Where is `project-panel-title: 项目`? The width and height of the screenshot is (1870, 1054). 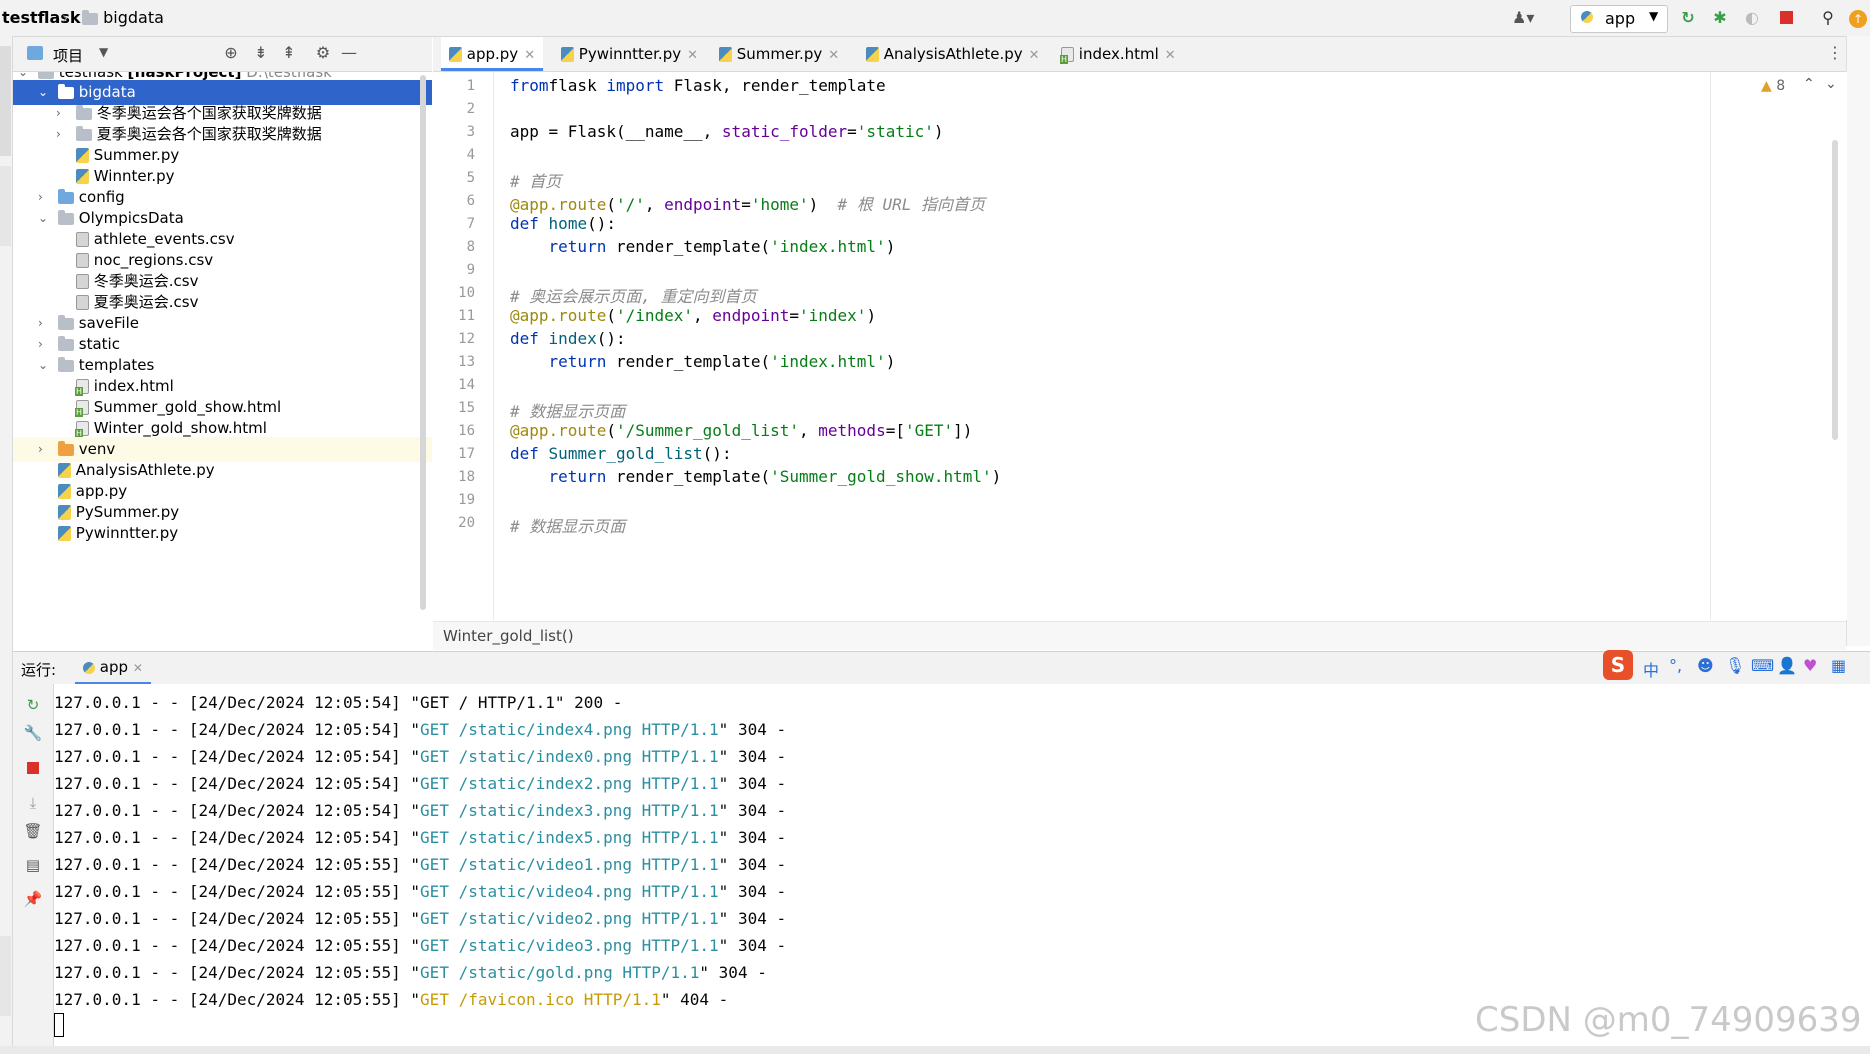 project-panel-title: 项目 is located at coordinates (68, 55).